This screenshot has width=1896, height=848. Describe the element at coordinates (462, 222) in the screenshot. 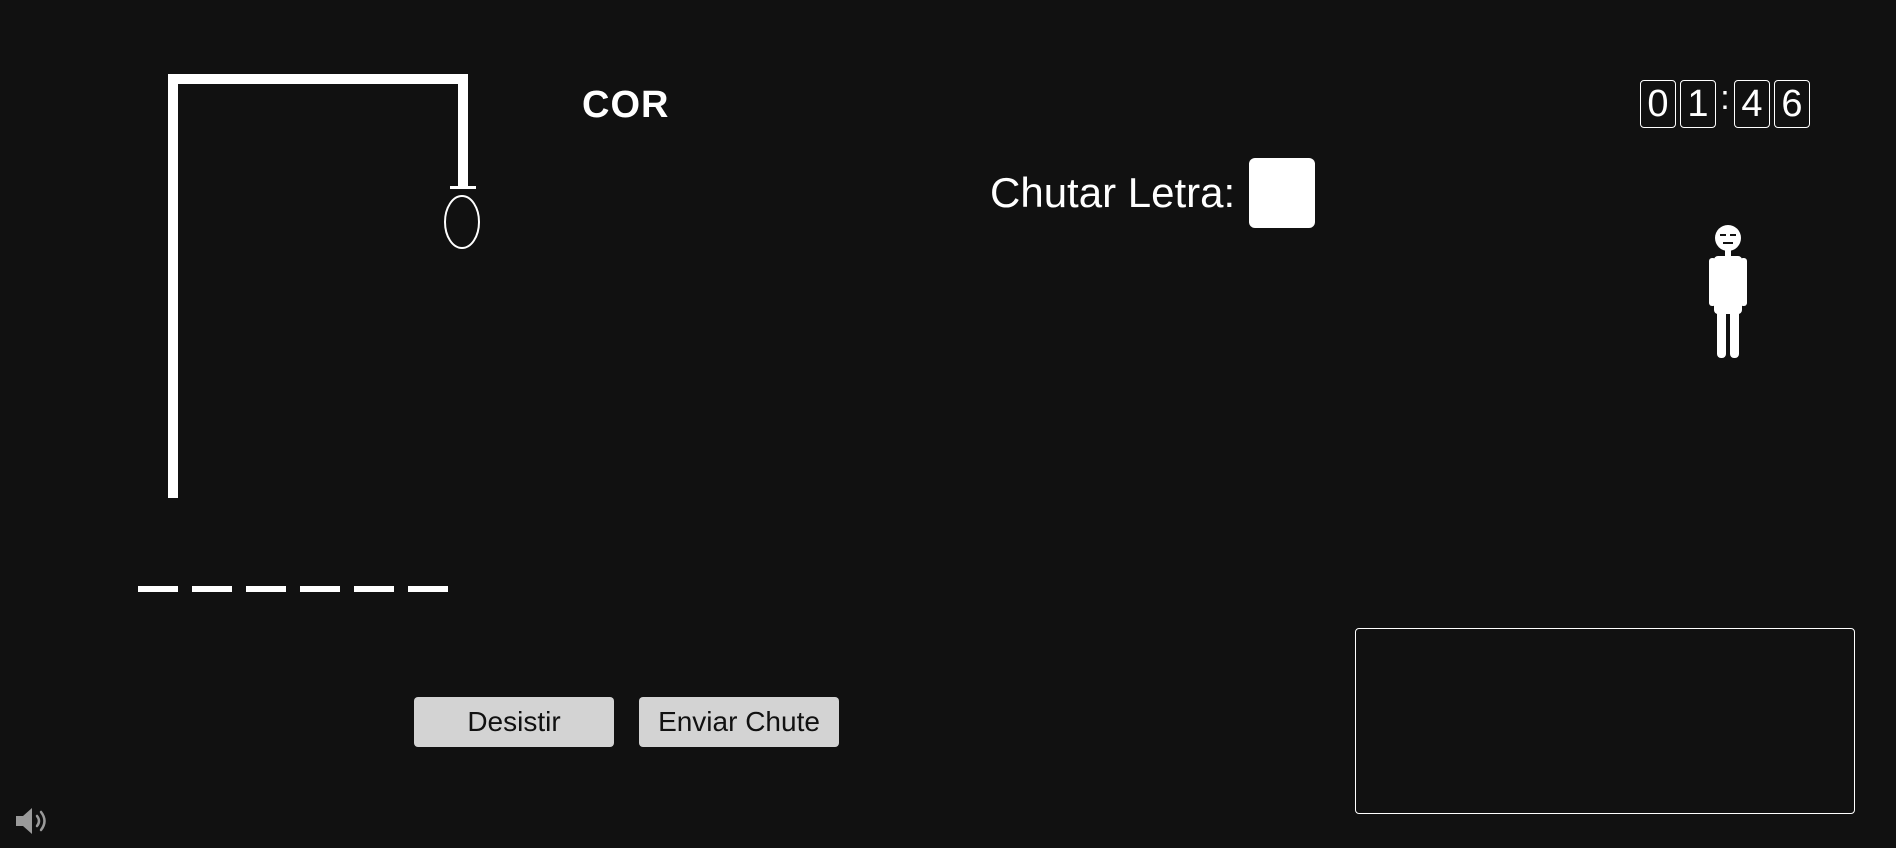

I see `noose-loop` at that location.